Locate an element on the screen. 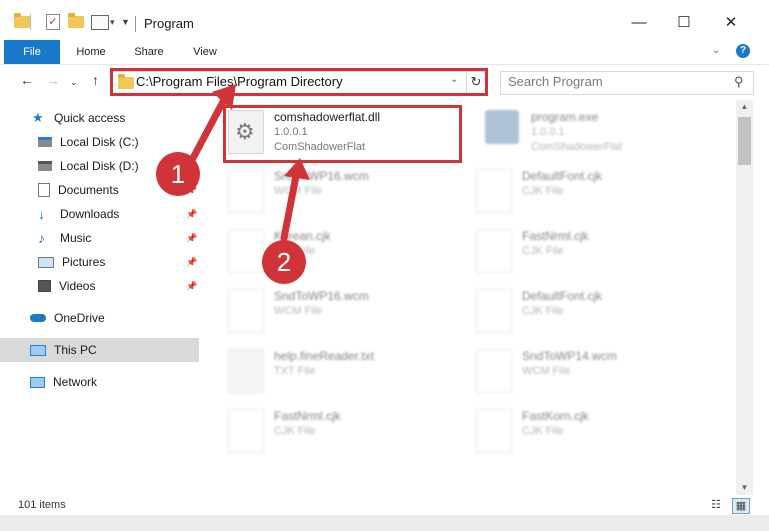  arrow-to-address is located at coordinates (209, 128).